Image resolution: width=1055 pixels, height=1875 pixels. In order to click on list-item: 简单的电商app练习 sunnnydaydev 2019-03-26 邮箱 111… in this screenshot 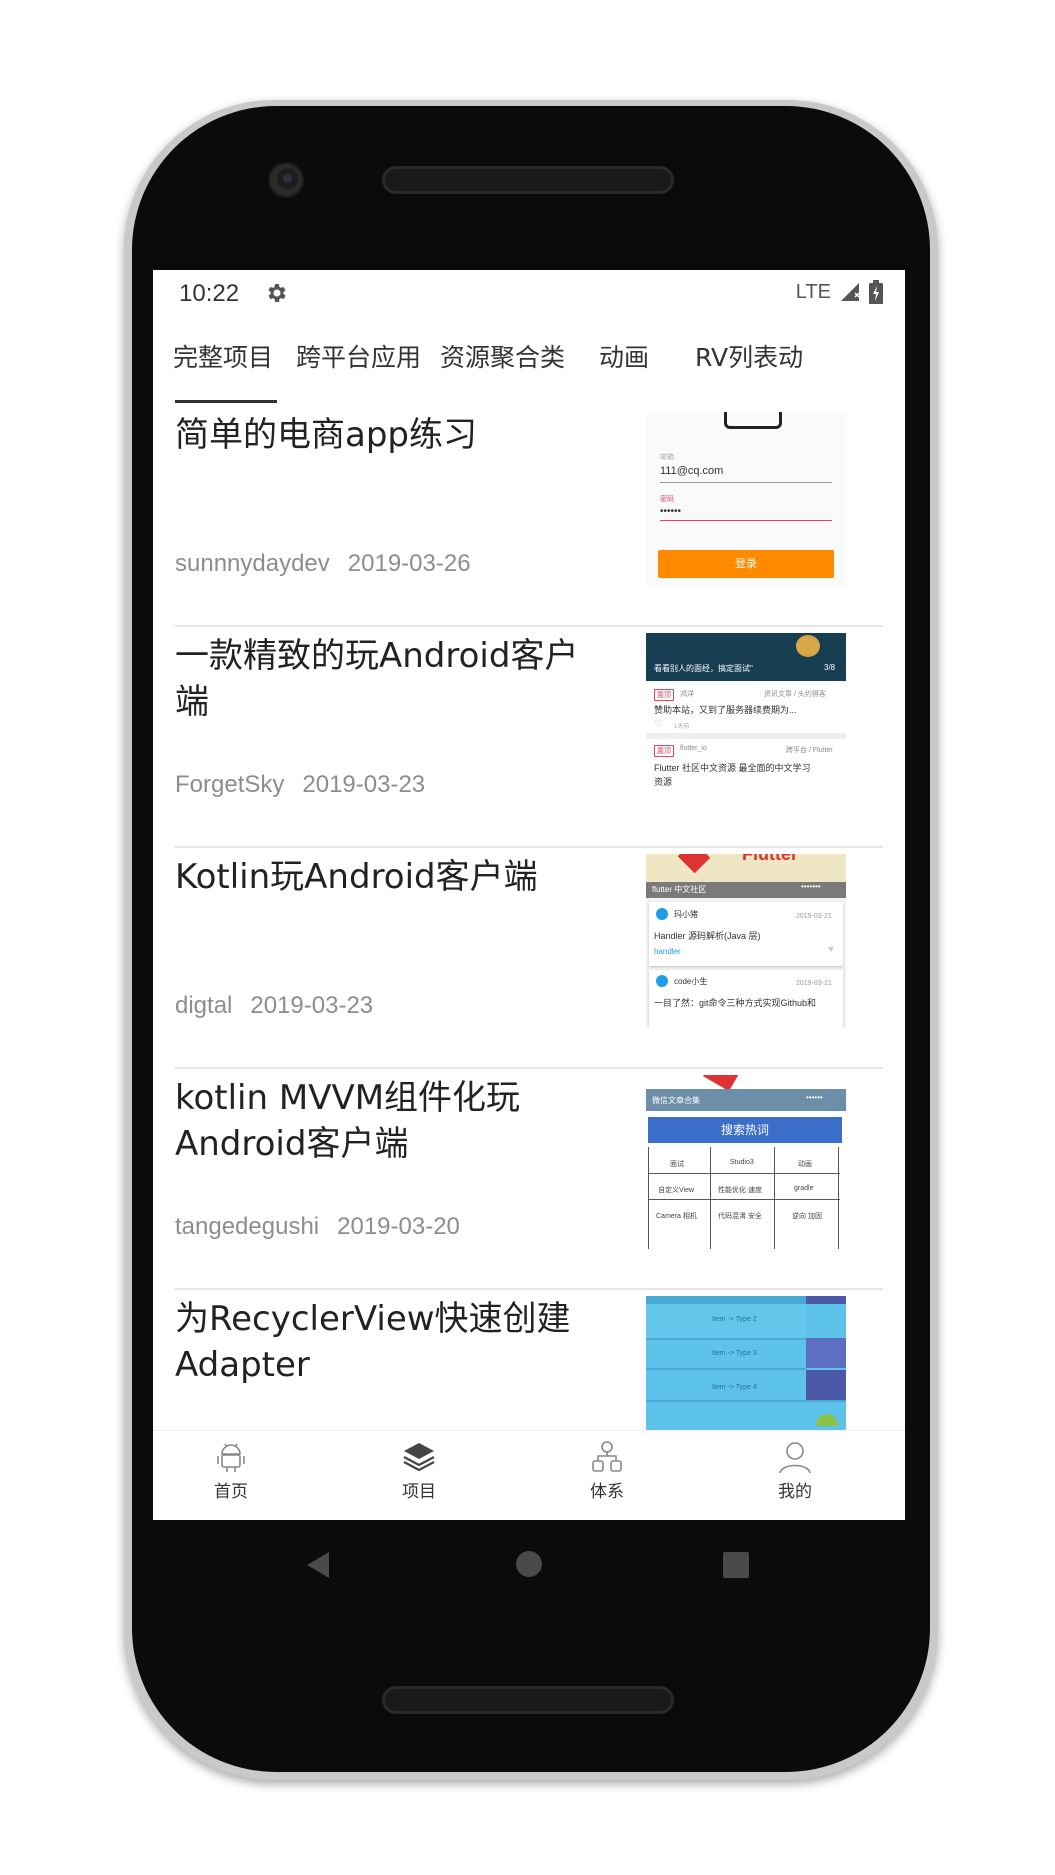, I will do `click(529, 516)`.